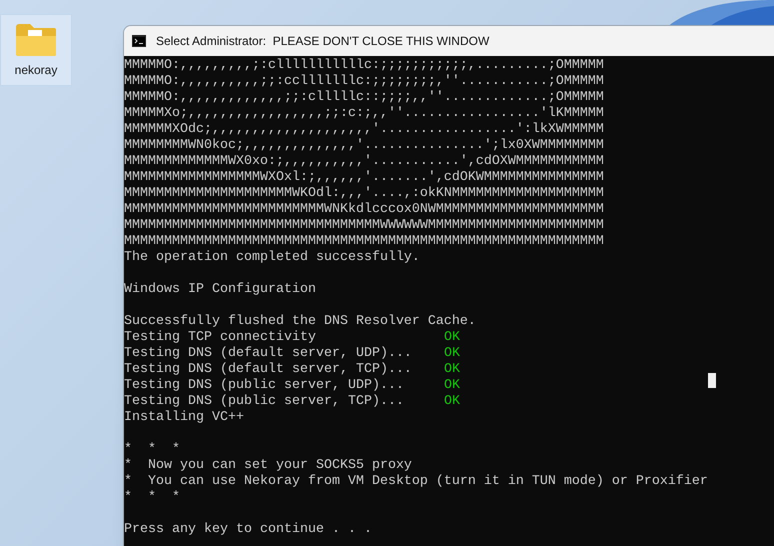  I want to click on console-text: * You can use Nekoray from VM Desktop (turn it in TUN mode) or Proxifier, so click(416, 482).